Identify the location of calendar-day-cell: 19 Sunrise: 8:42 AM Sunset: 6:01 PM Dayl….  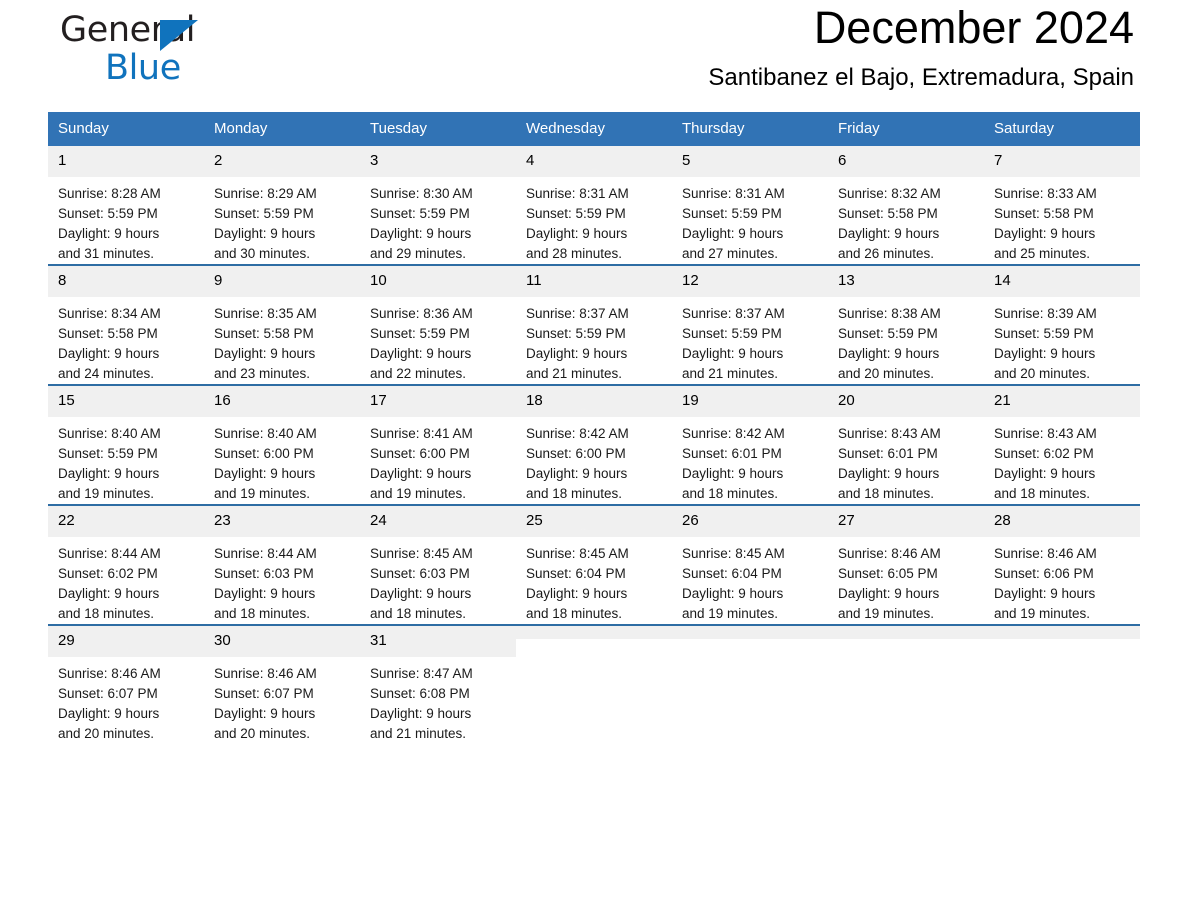
(750, 444).